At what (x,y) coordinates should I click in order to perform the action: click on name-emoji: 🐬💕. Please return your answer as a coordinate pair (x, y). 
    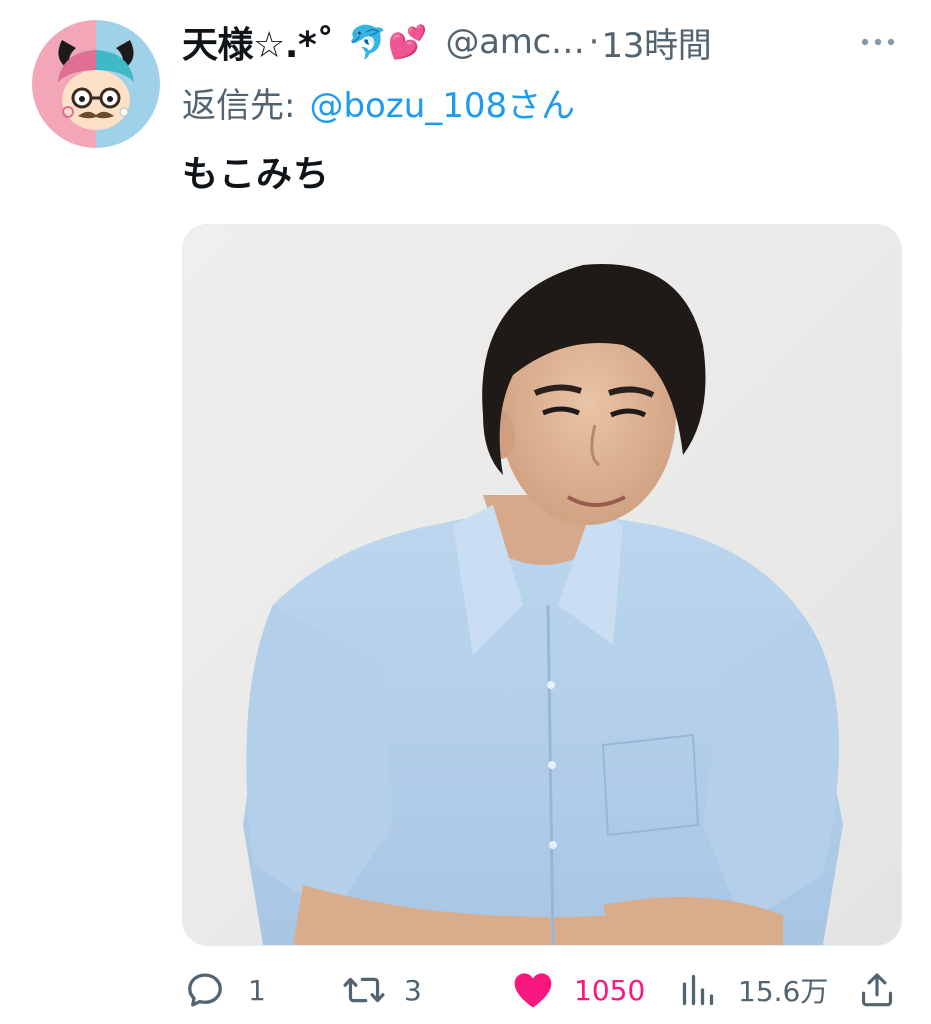
    Looking at the image, I should click on (387, 42).